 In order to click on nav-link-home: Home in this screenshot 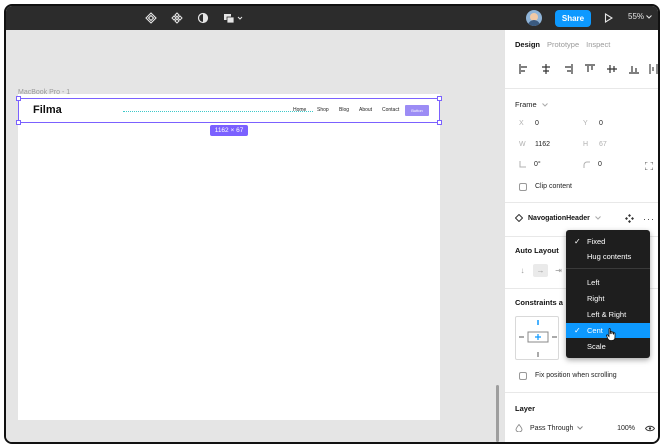, I will do `click(300, 110)`.